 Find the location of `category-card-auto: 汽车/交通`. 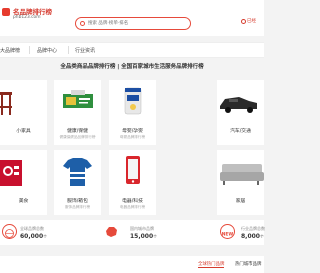

category-card-auto: 汽车/交通 is located at coordinates (240, 112).